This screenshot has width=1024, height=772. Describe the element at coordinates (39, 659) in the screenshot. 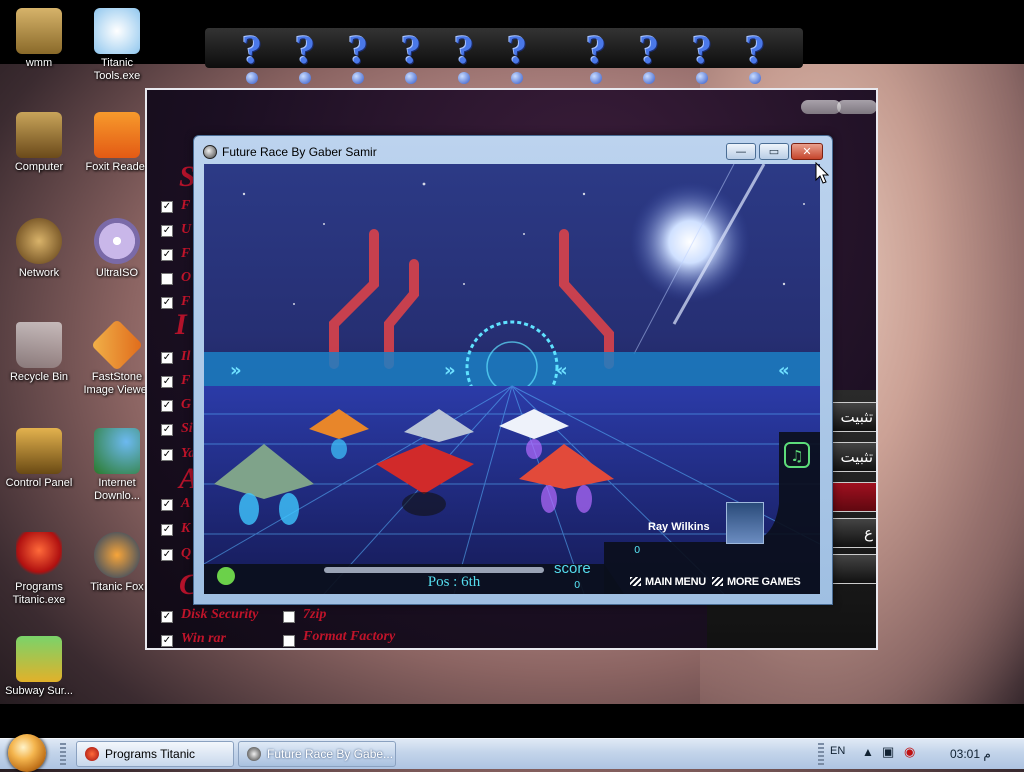

I see `game-icon` at that location.